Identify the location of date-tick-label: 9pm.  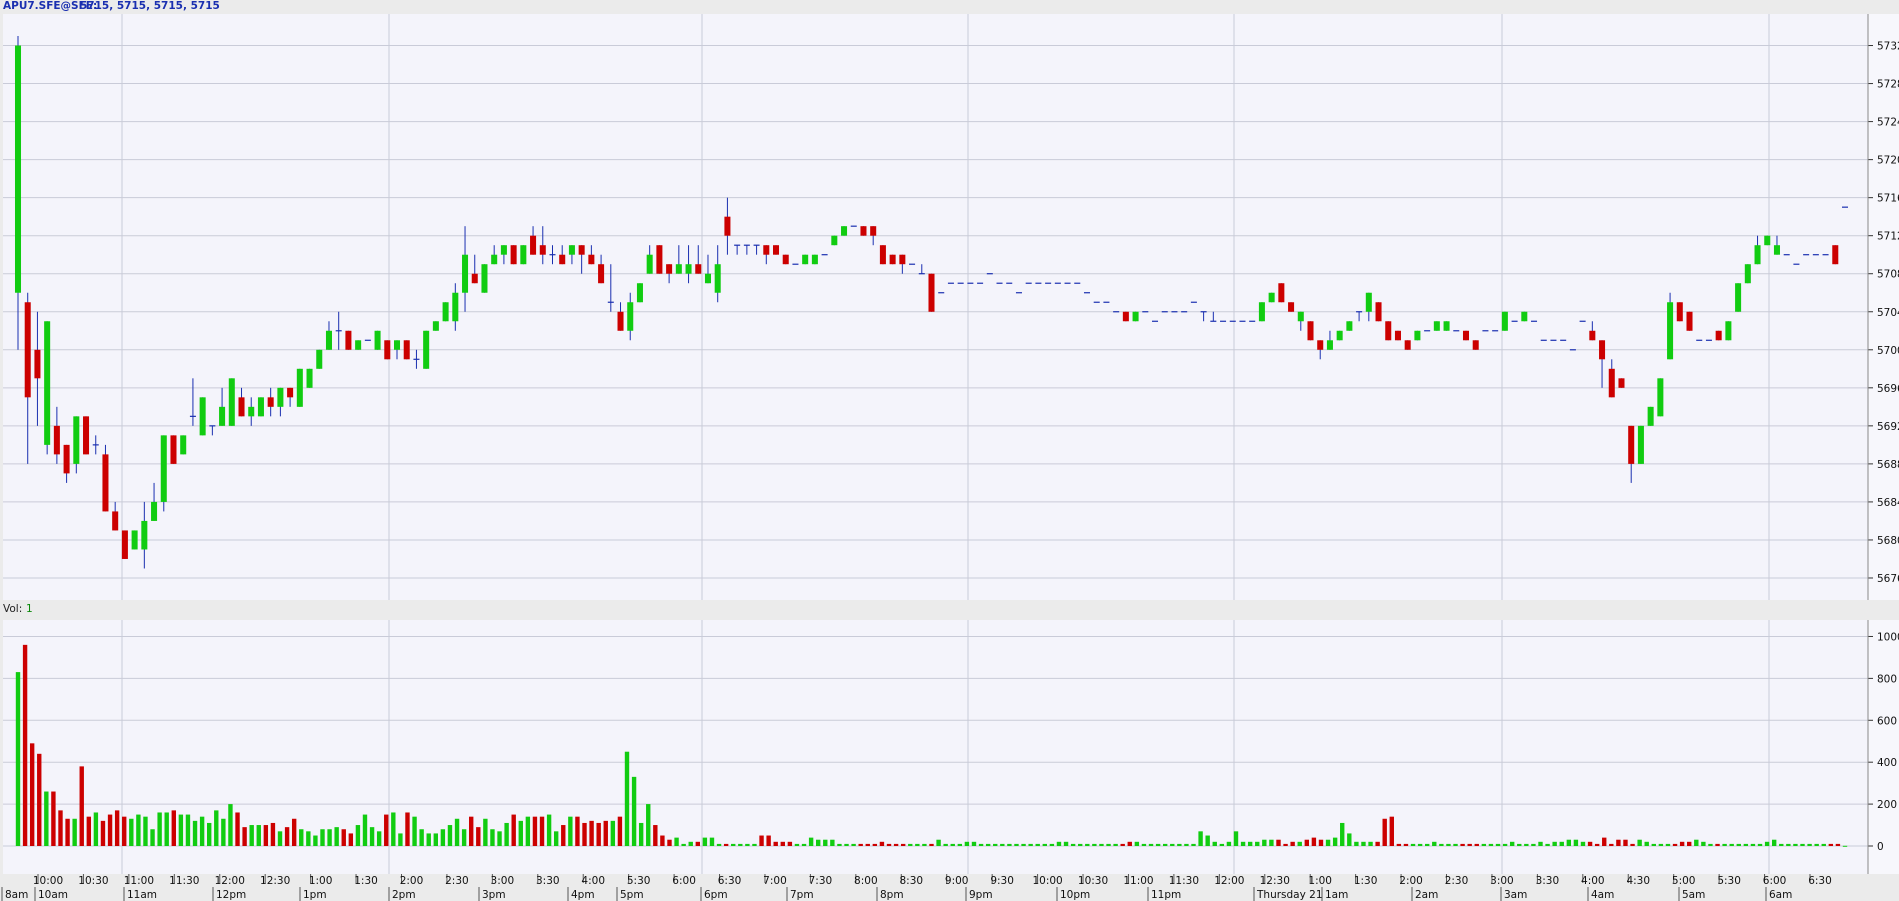
(981, 895).